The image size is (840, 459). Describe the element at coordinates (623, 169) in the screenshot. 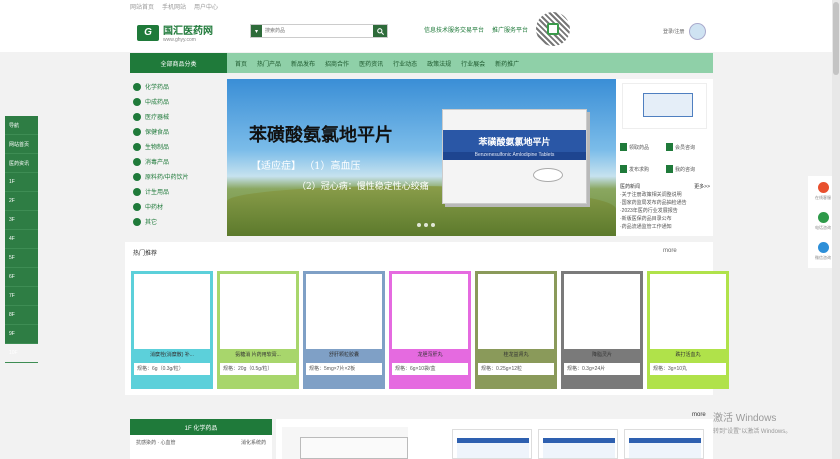

I see `post-icon` at that location.